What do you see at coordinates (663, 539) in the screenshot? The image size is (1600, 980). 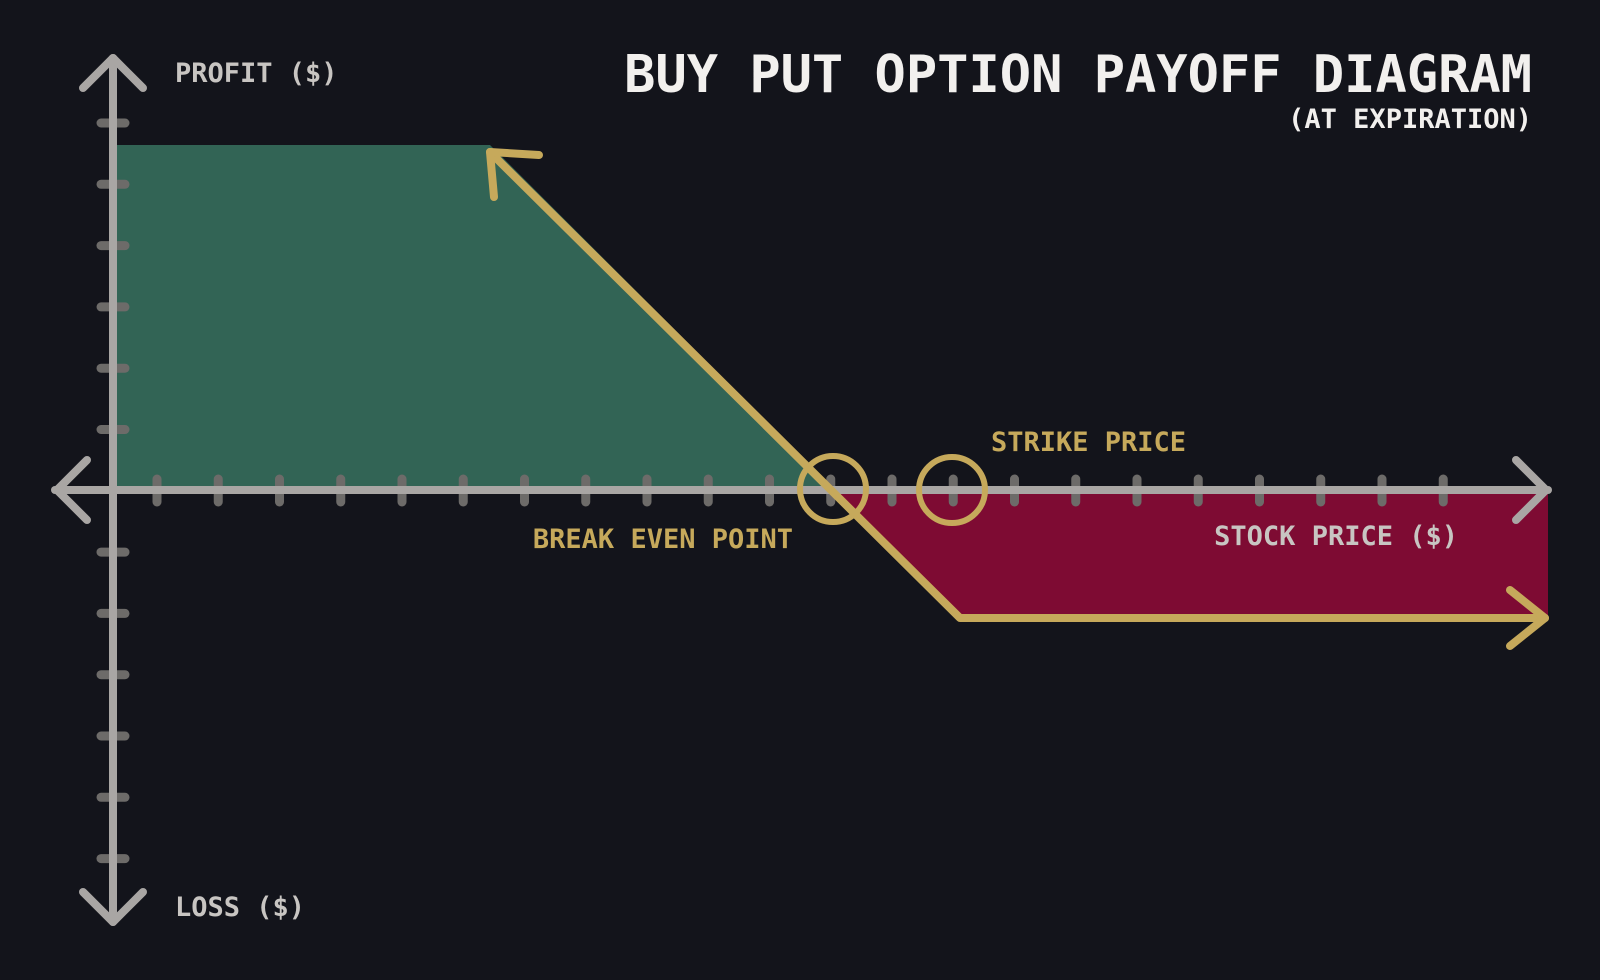 I see `break-even-label: BREAK EVEN POINT` at bounding box center [663, 539].